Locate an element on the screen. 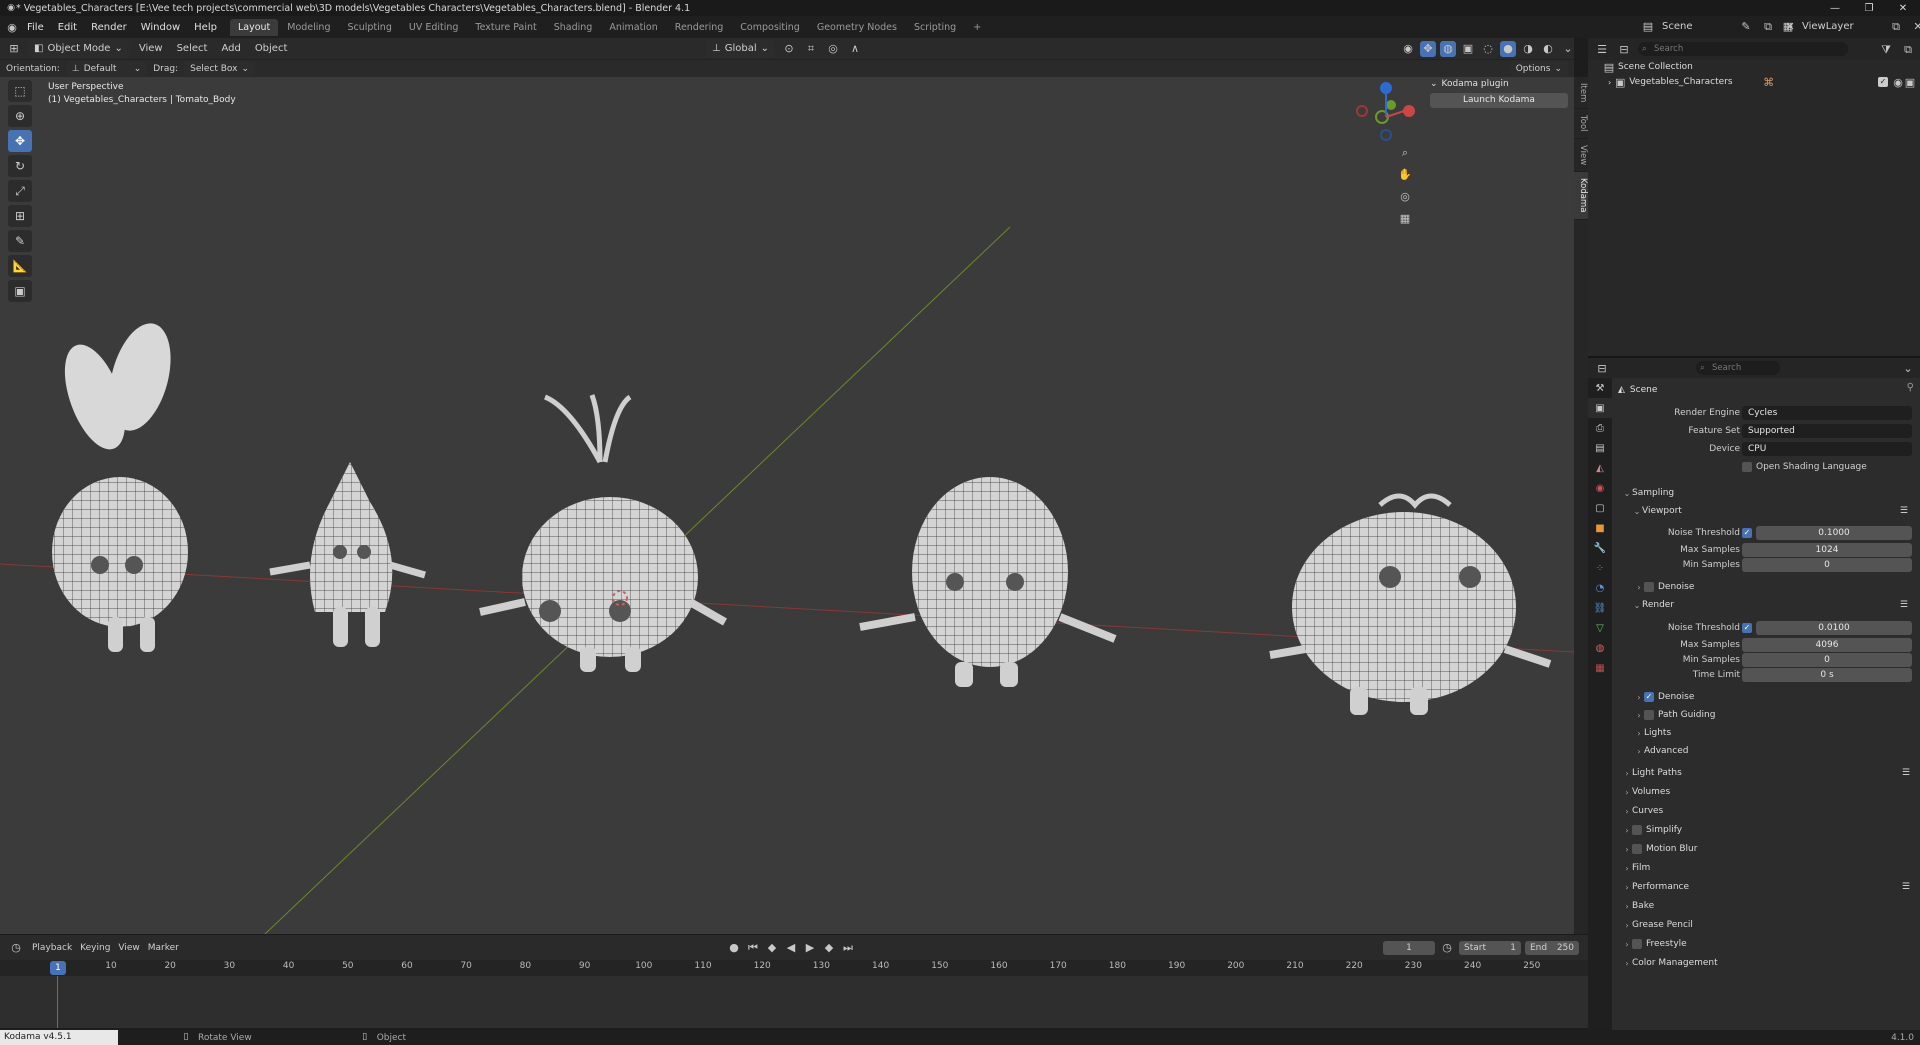  vp-denoise-section: › Denoise is located at coordinates (1777, 587).